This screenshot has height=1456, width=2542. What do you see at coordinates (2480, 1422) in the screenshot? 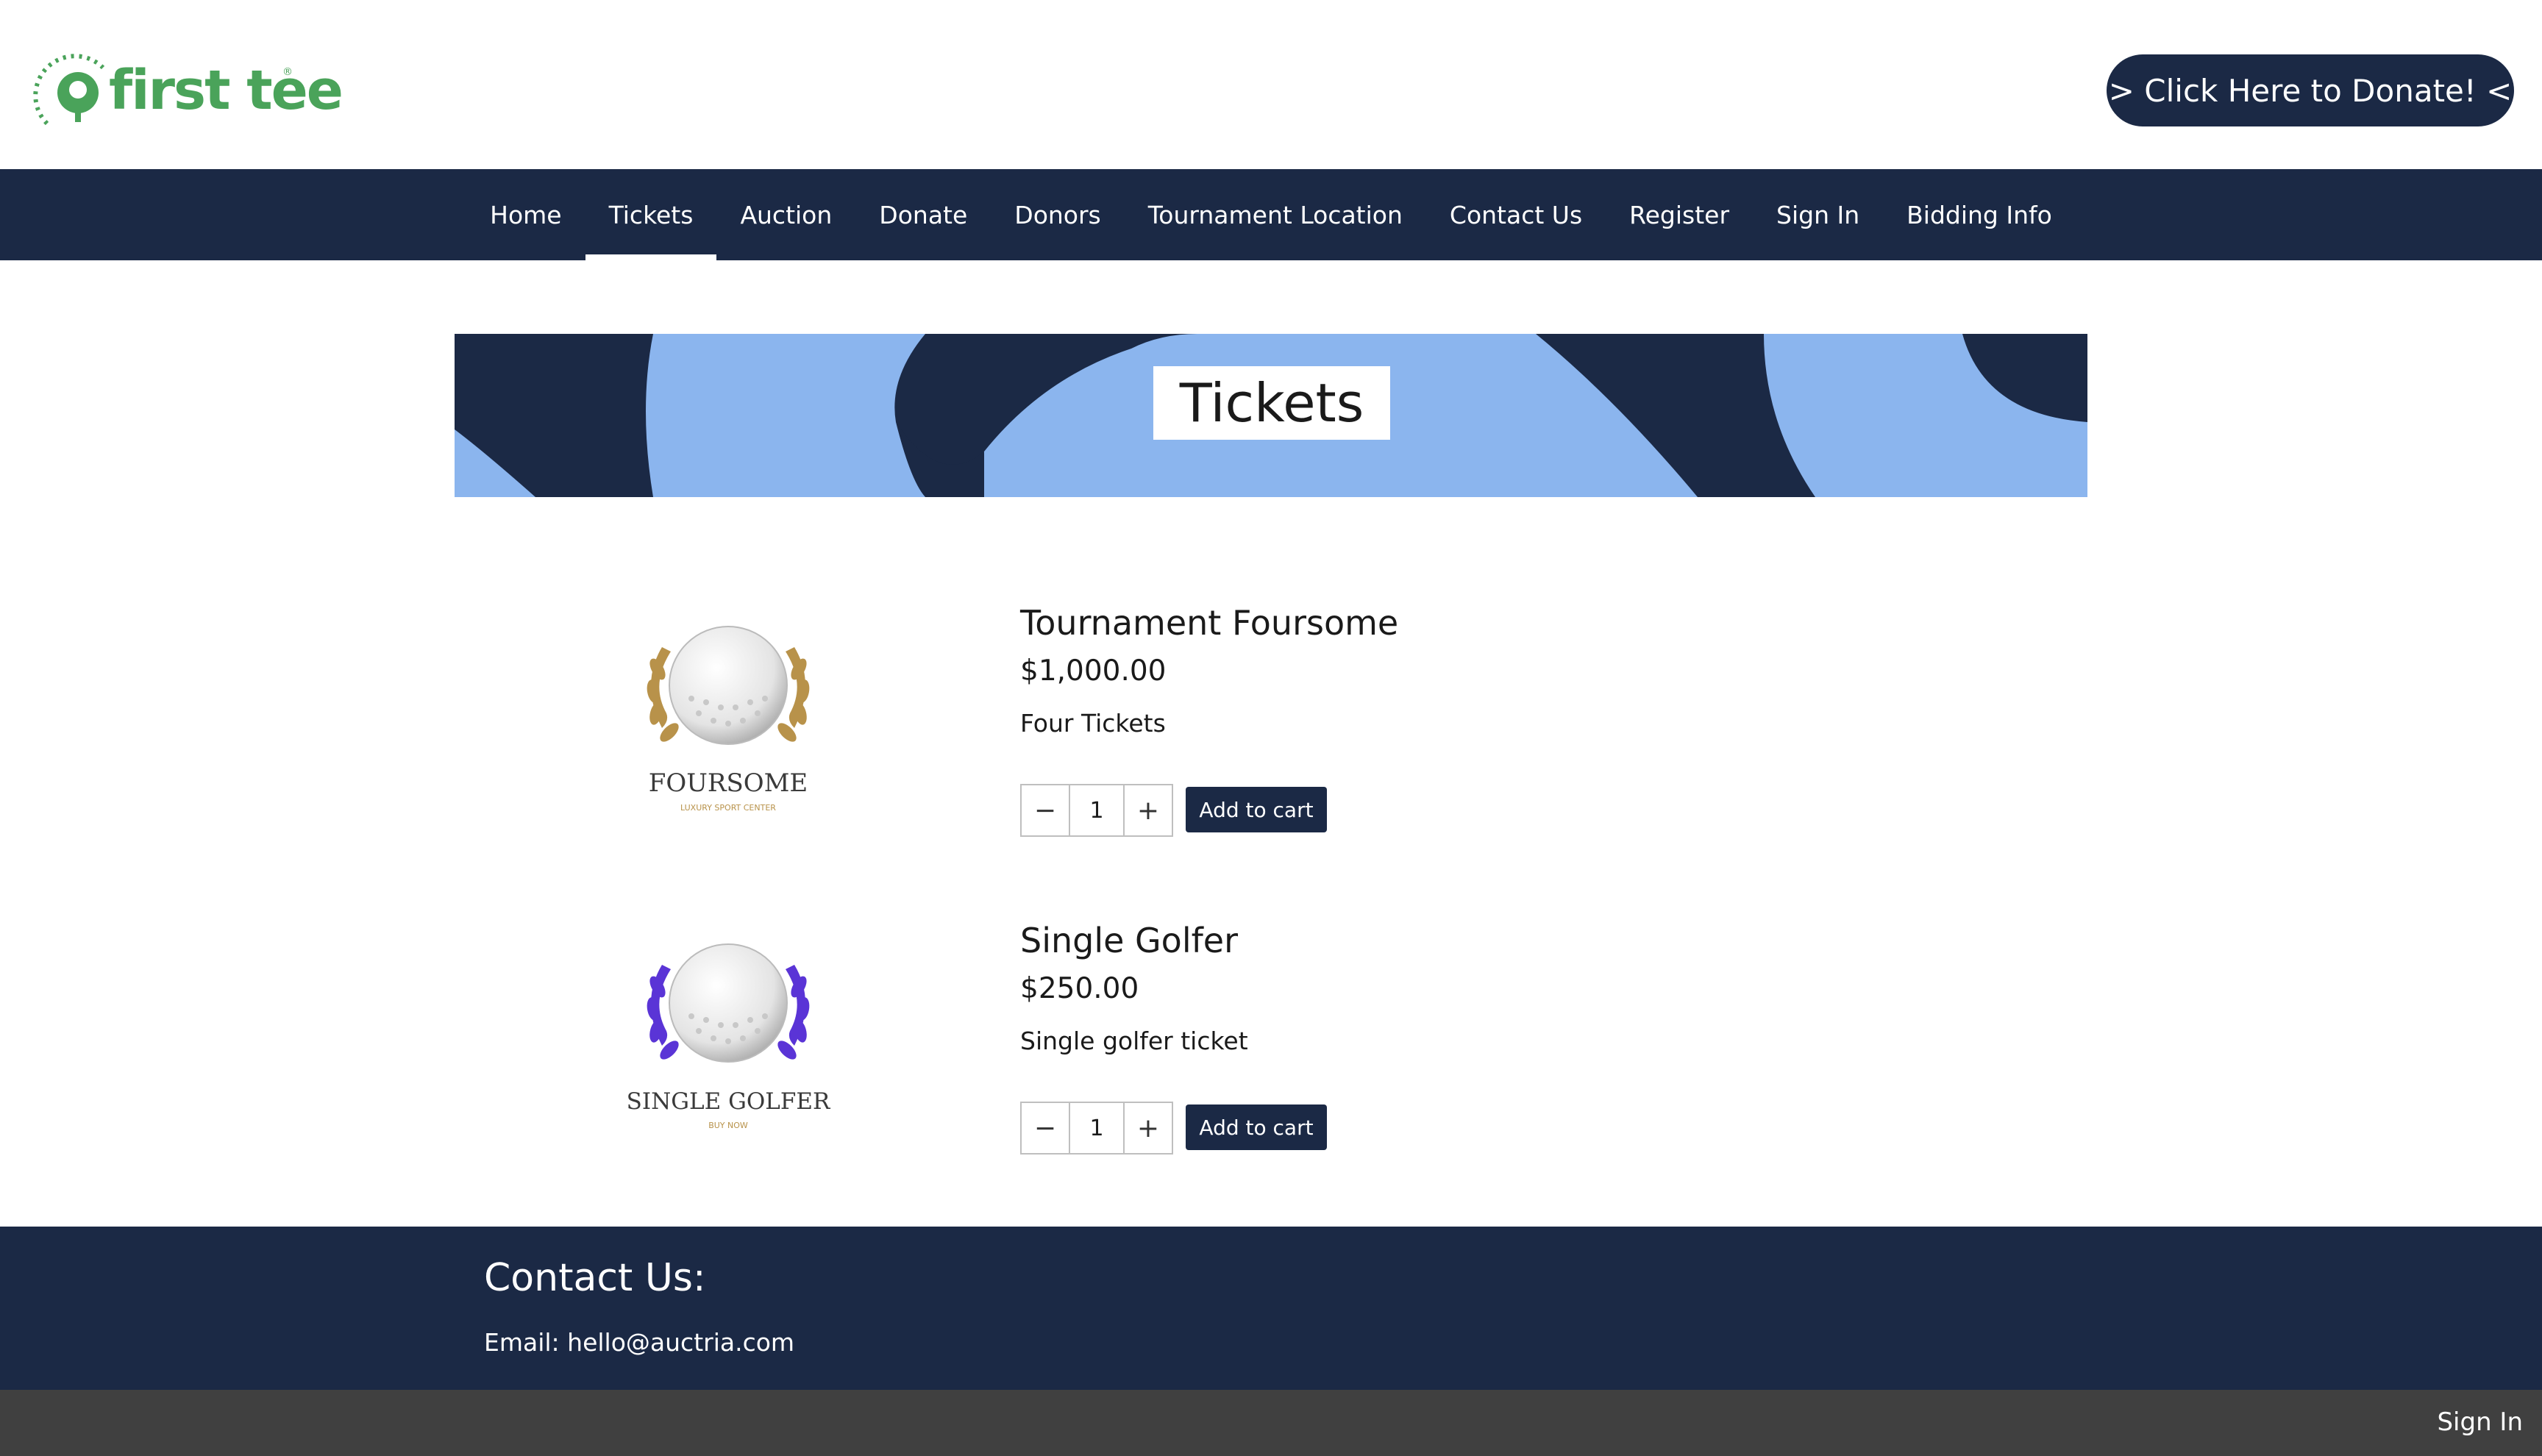
I see `bottom-sign-in-link: Sign In` at bounding box center [2480, 1422].